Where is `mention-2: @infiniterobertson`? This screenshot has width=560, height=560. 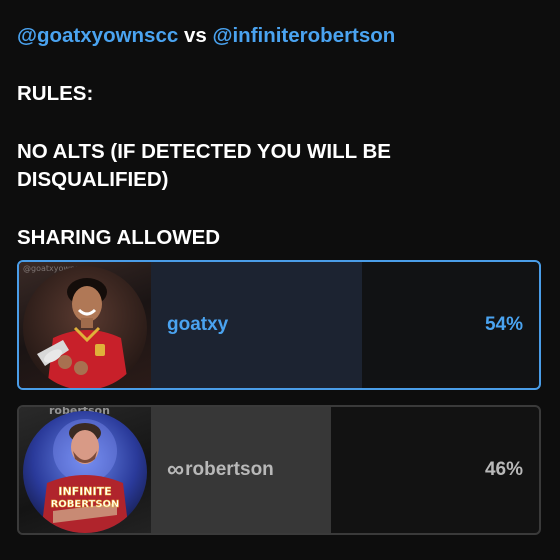 mention-2: @infiniterobertson is located at coordinates (303, 35).